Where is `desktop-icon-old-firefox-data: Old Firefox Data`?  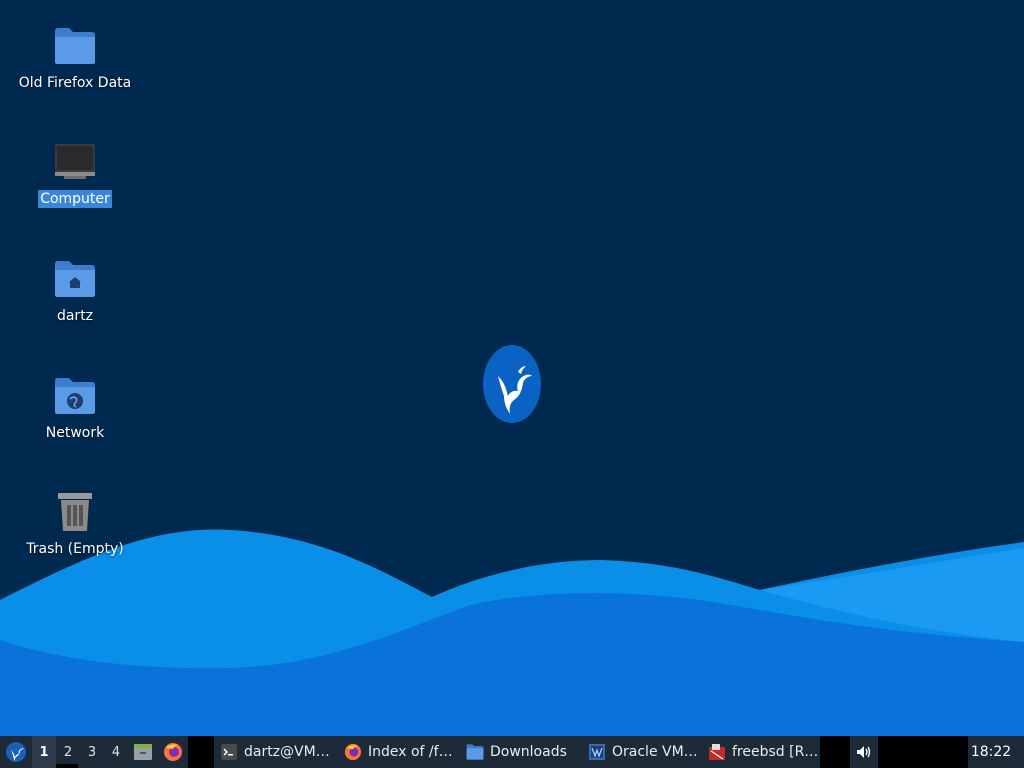 desktop-icon-old-firefox-data: Old Firefox Data is located at coordinates (75, 58).